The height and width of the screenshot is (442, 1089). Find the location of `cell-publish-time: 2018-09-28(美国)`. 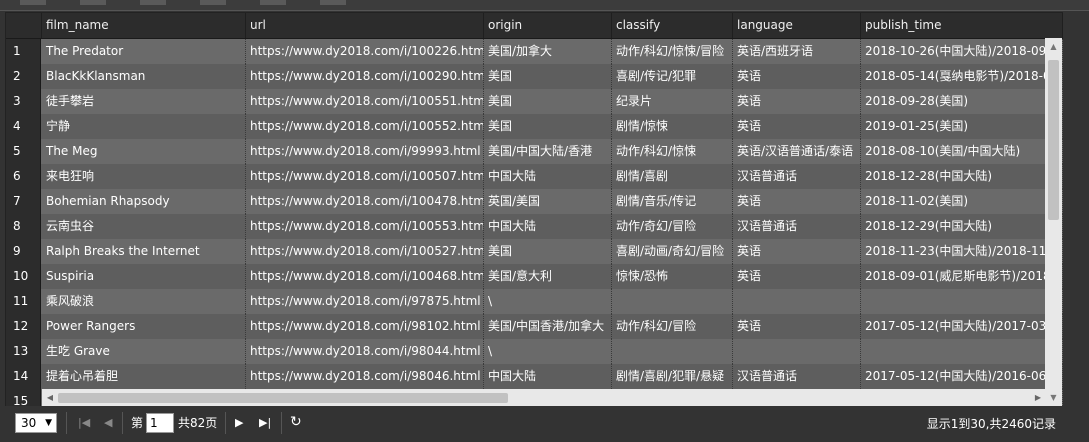

cell-publish-time: 2018-09-28(美国) is located at coordinates (962, 101).